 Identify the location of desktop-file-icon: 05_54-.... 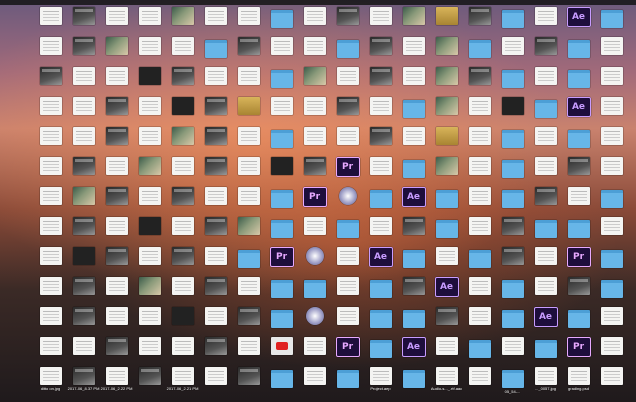
(512, 381).